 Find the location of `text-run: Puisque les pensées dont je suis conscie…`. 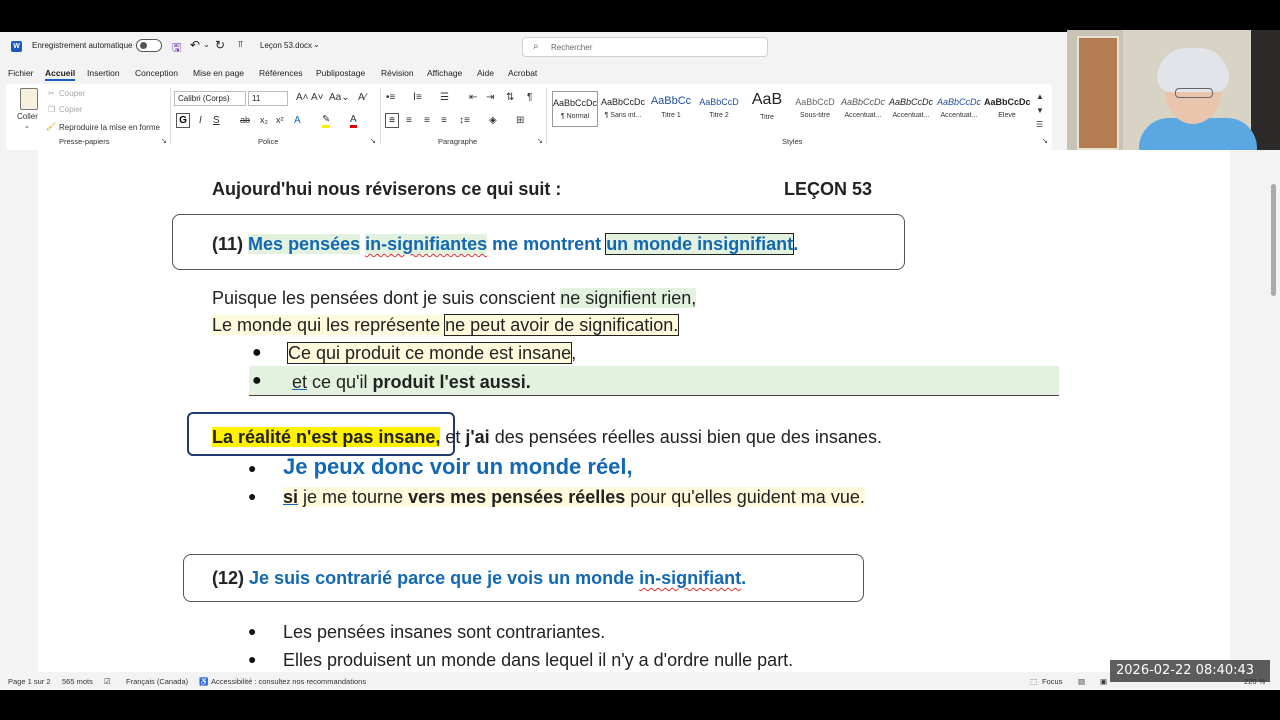

text-run: Puisque les pensées dont je suis conscie… is located at coordinates (386, 298).